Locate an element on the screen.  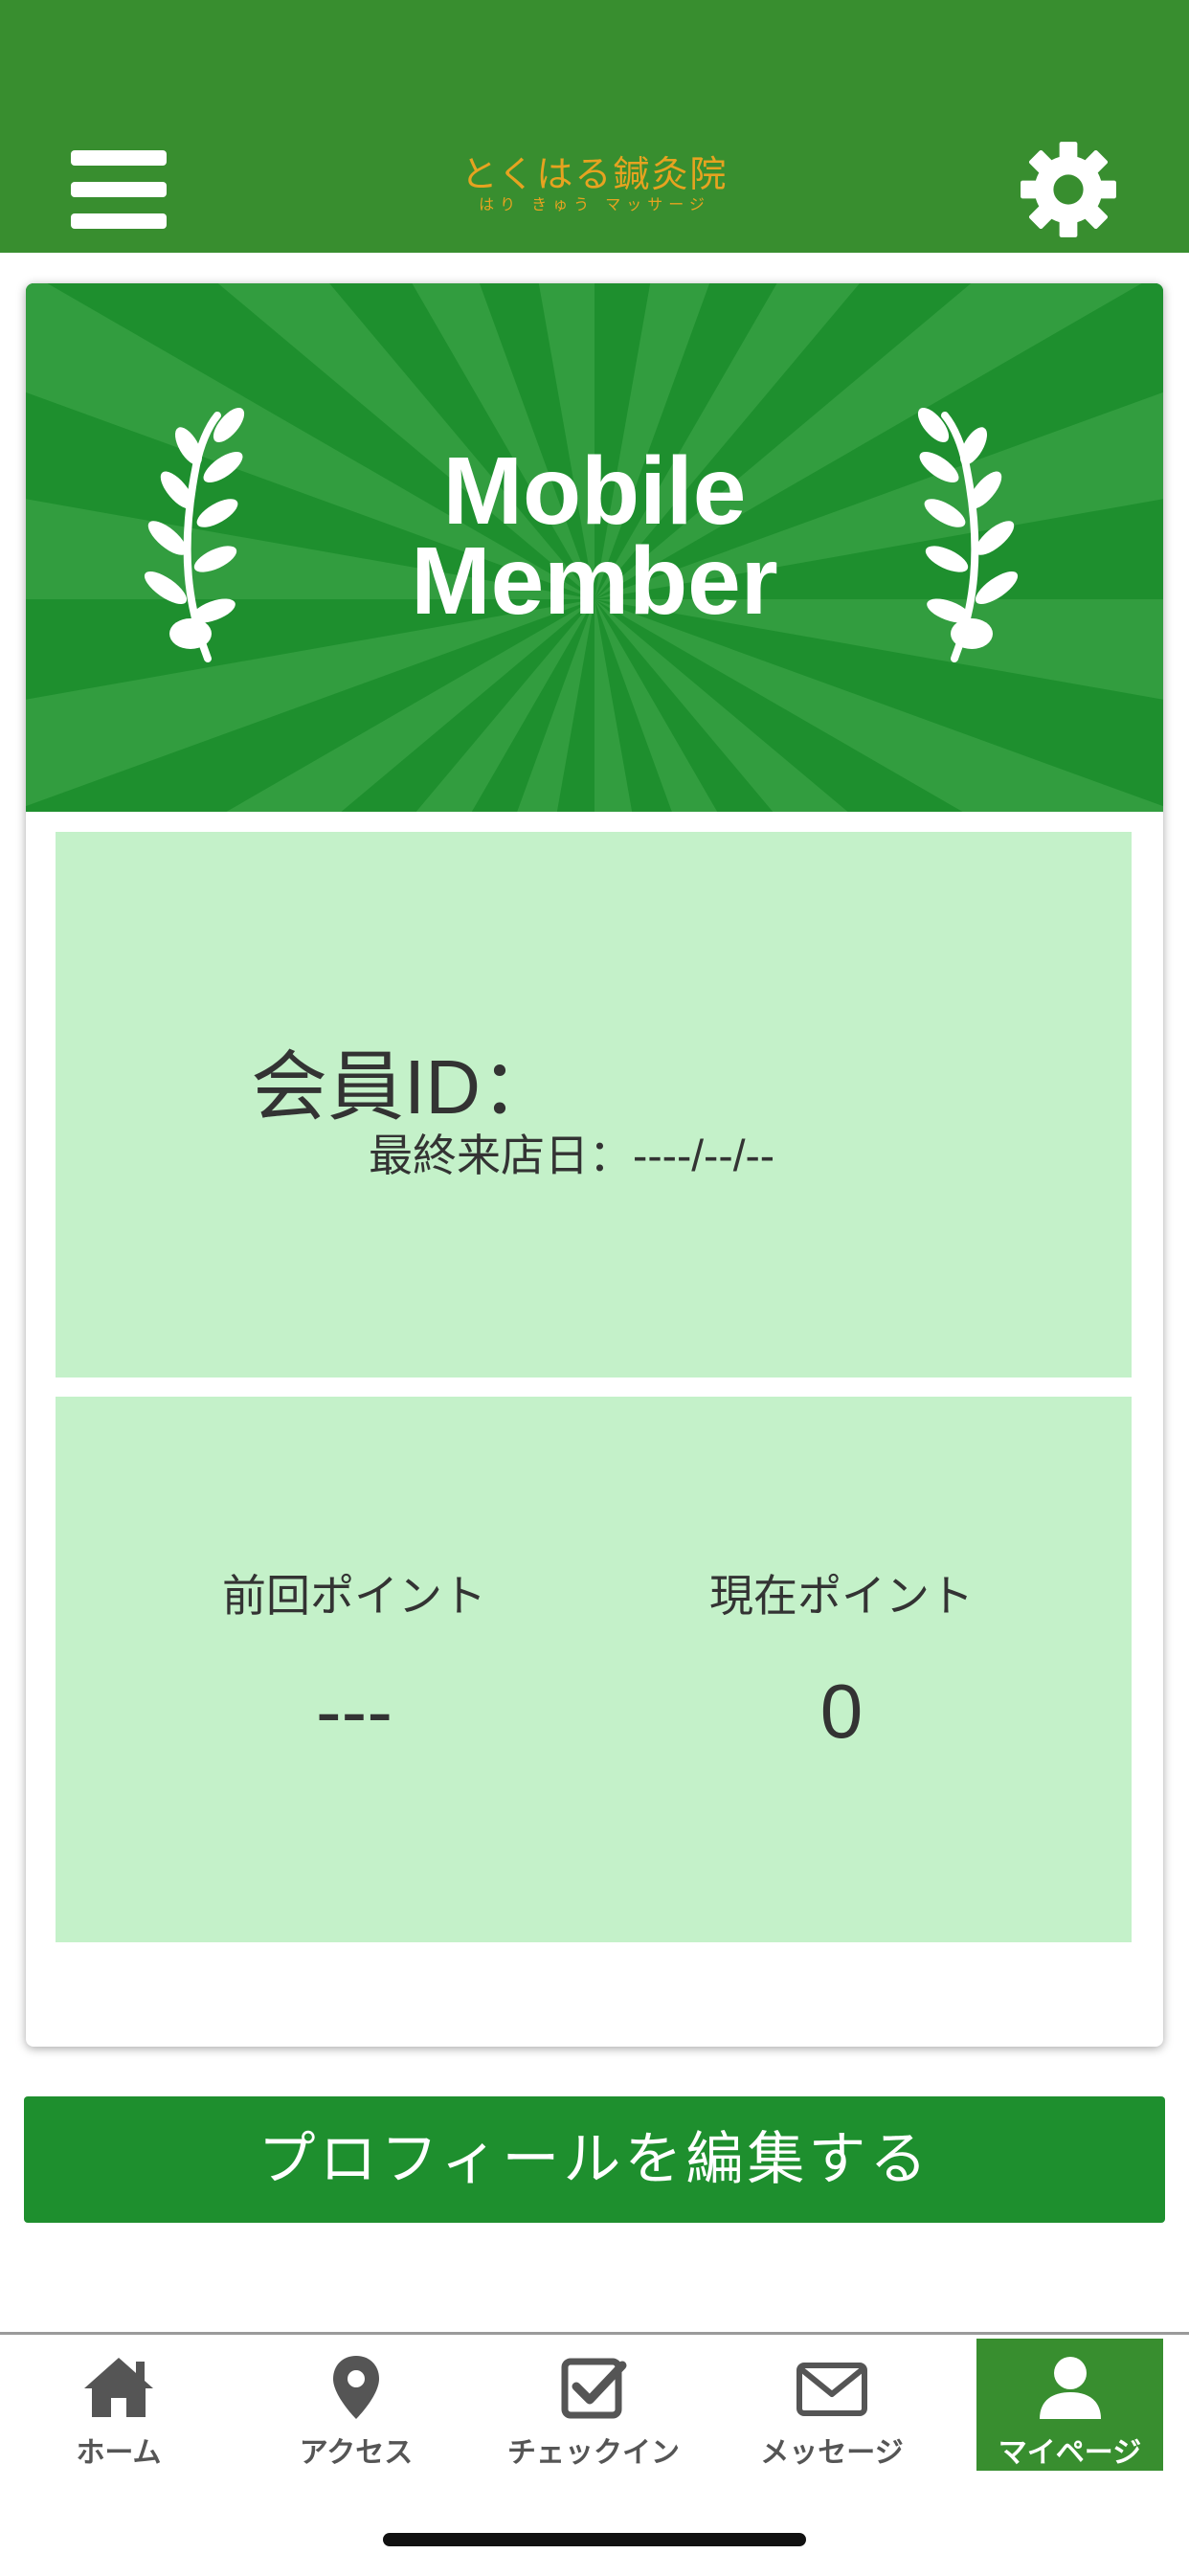
app-header: とくはる鍼灸院 はり きゅう マッサージ is located at coordinates (594, 127).